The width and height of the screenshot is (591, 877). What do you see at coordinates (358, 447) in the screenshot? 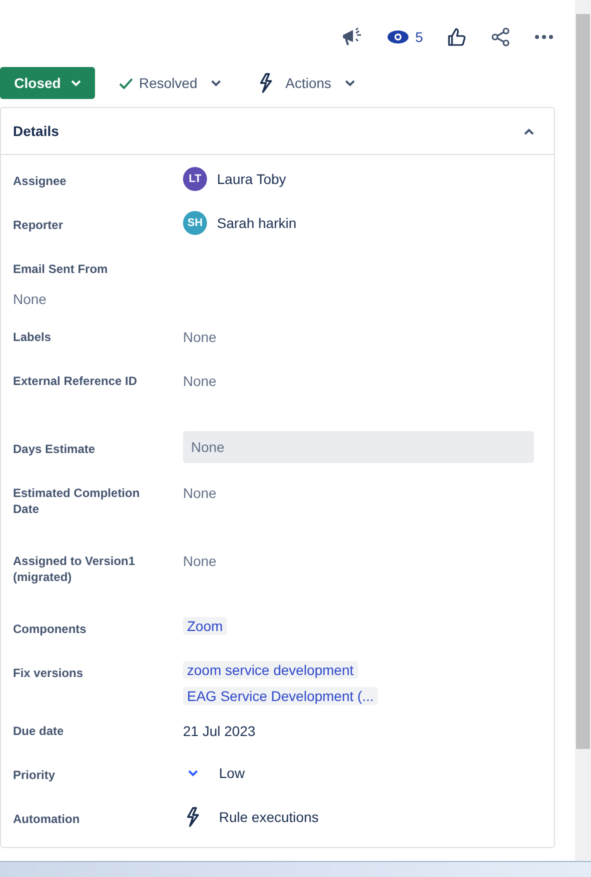
I see `input-field: None` at bounding box center [358, 447].